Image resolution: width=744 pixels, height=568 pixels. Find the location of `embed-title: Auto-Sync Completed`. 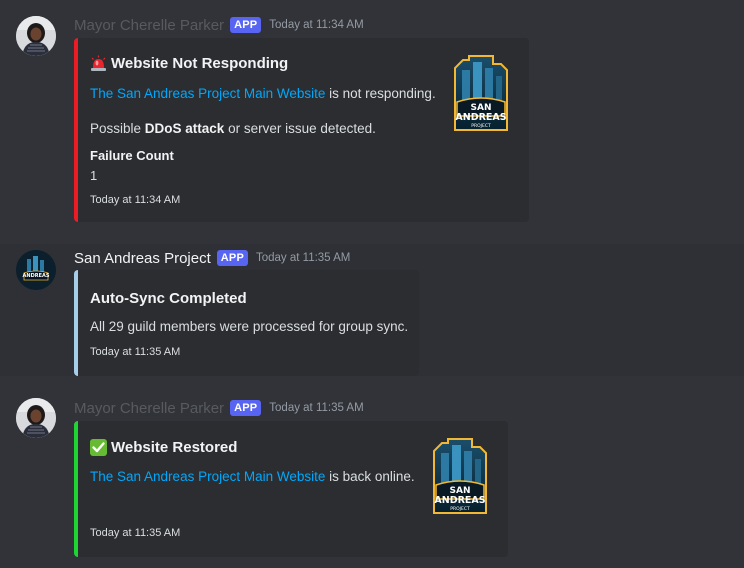

embed-title: Auto-Sync Completed is located at coordinates (168, 298).